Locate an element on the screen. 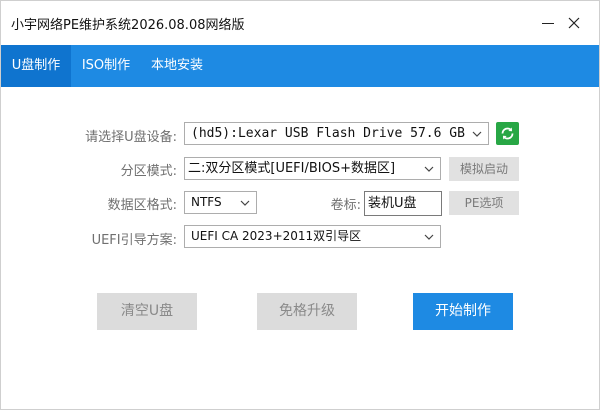  close-button is located at coordinates (574, 23).